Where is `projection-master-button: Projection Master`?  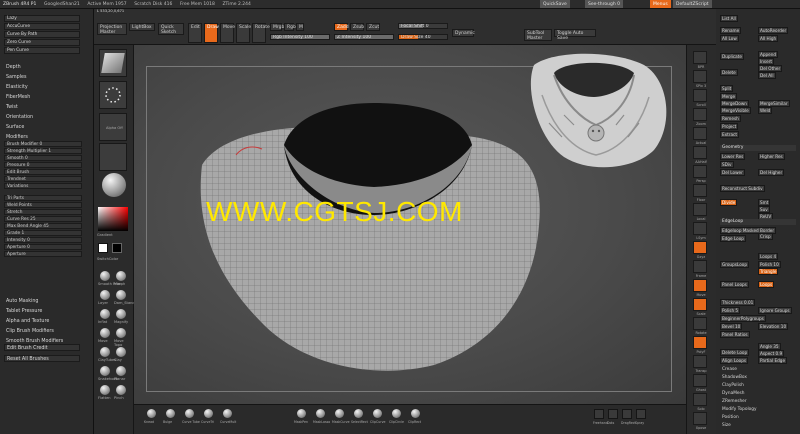
projection-master-button: Projection Master is located at coordinates (112, 29).